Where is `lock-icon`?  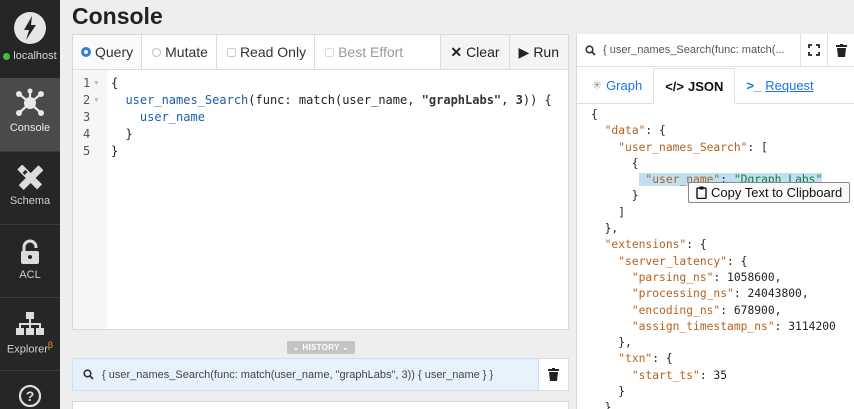
lock-icon is located at coordinates (30, 251).